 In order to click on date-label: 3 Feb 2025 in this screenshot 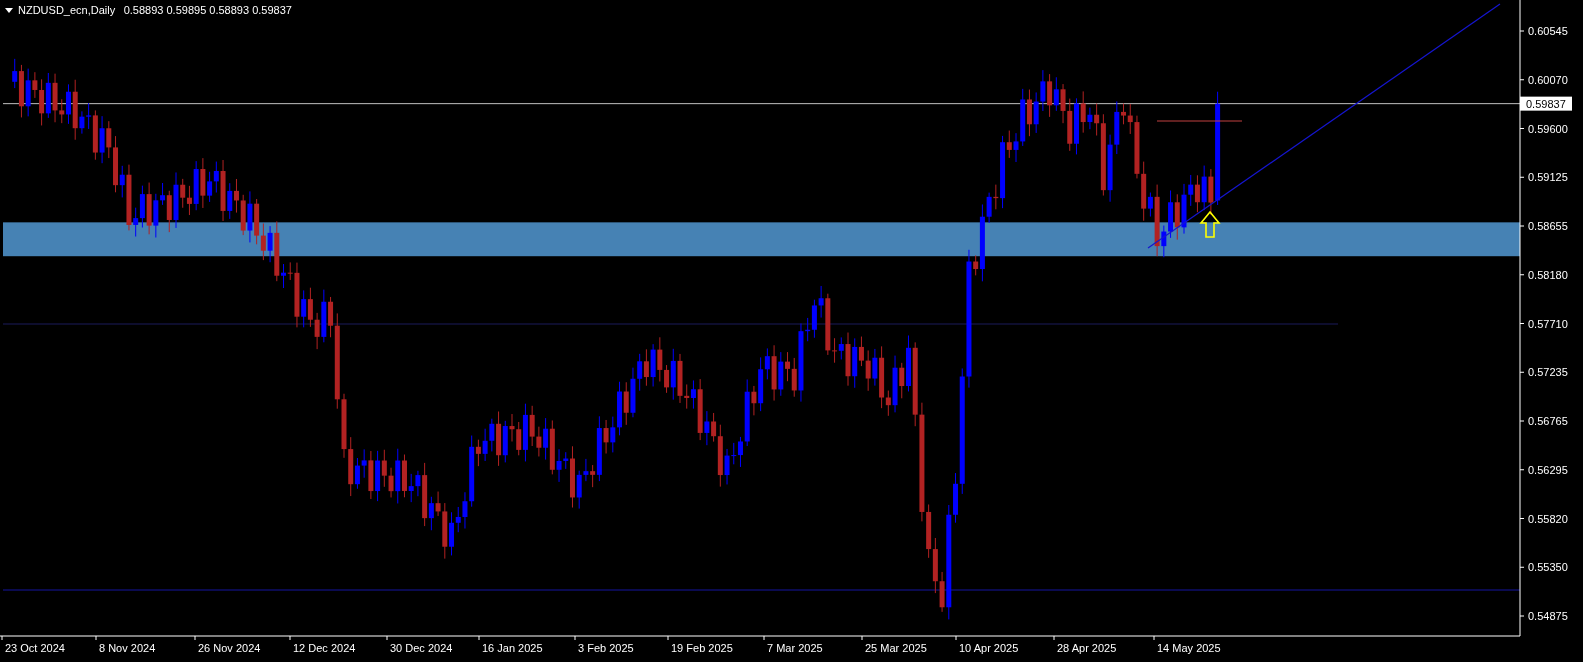, I will do `click(606, 648)`.